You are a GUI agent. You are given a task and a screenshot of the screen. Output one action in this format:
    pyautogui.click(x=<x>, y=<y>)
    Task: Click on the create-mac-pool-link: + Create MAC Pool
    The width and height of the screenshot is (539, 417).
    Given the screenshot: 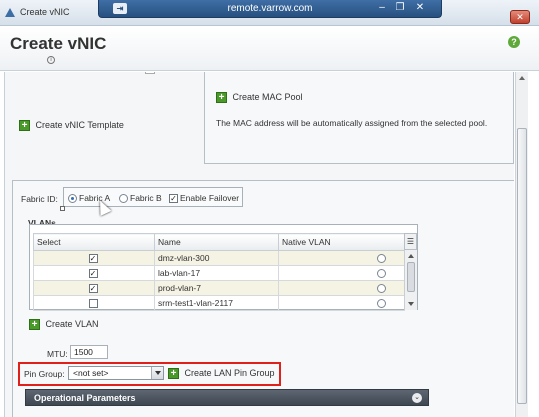 What is the action you would take?
    pyautogui.click(x=259, y=98)
    